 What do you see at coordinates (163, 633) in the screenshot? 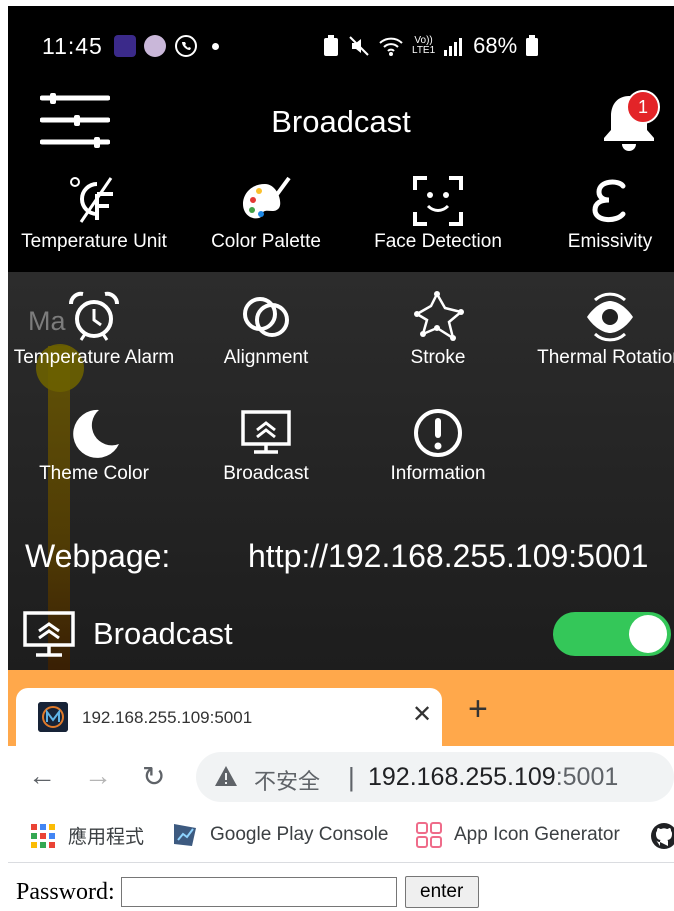
I see `broadcast-toggle-label: Broadcast` at bounding box center [163, 633].